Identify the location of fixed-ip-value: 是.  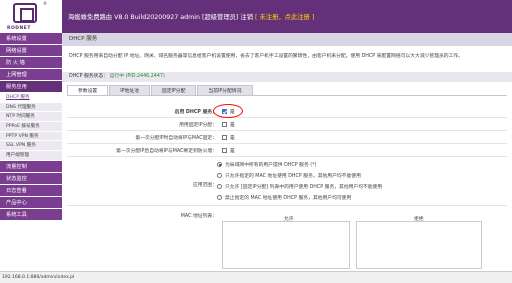
(232, 125).